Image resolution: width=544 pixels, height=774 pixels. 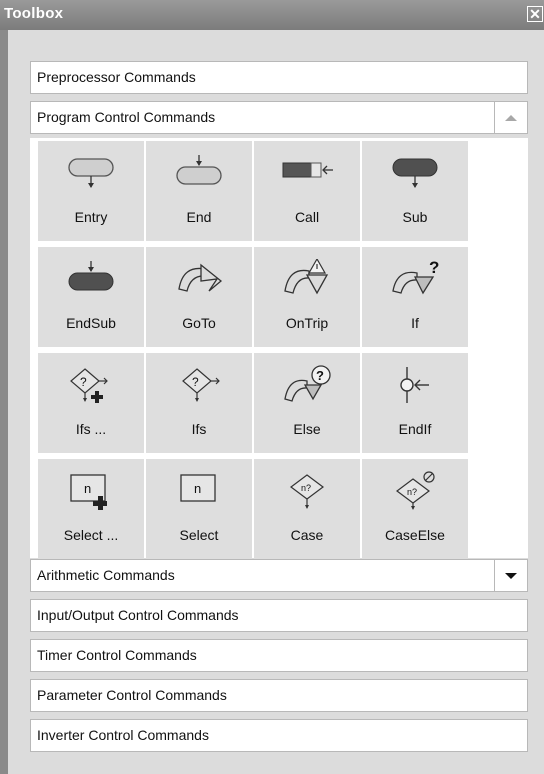 I want to click on section-timer-control: Timer Control Commands, so click(x=279, y=655).